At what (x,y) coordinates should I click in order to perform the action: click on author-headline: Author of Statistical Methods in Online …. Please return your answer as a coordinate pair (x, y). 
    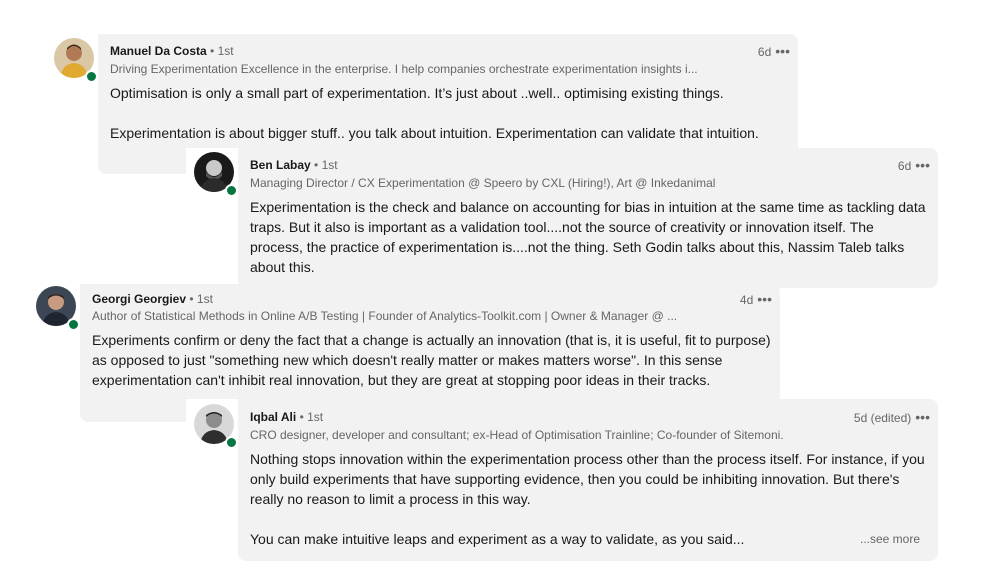
    Looking at the image, I should click on (385, 316).